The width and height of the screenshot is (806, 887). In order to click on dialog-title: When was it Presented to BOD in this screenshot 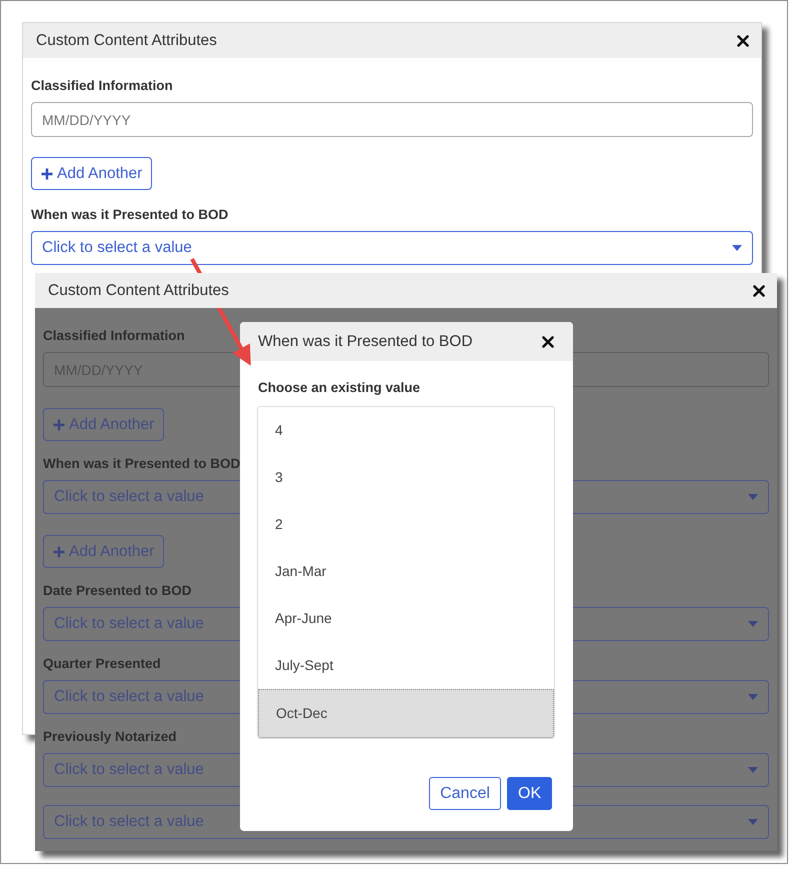, I will do `click(365, 341)`.